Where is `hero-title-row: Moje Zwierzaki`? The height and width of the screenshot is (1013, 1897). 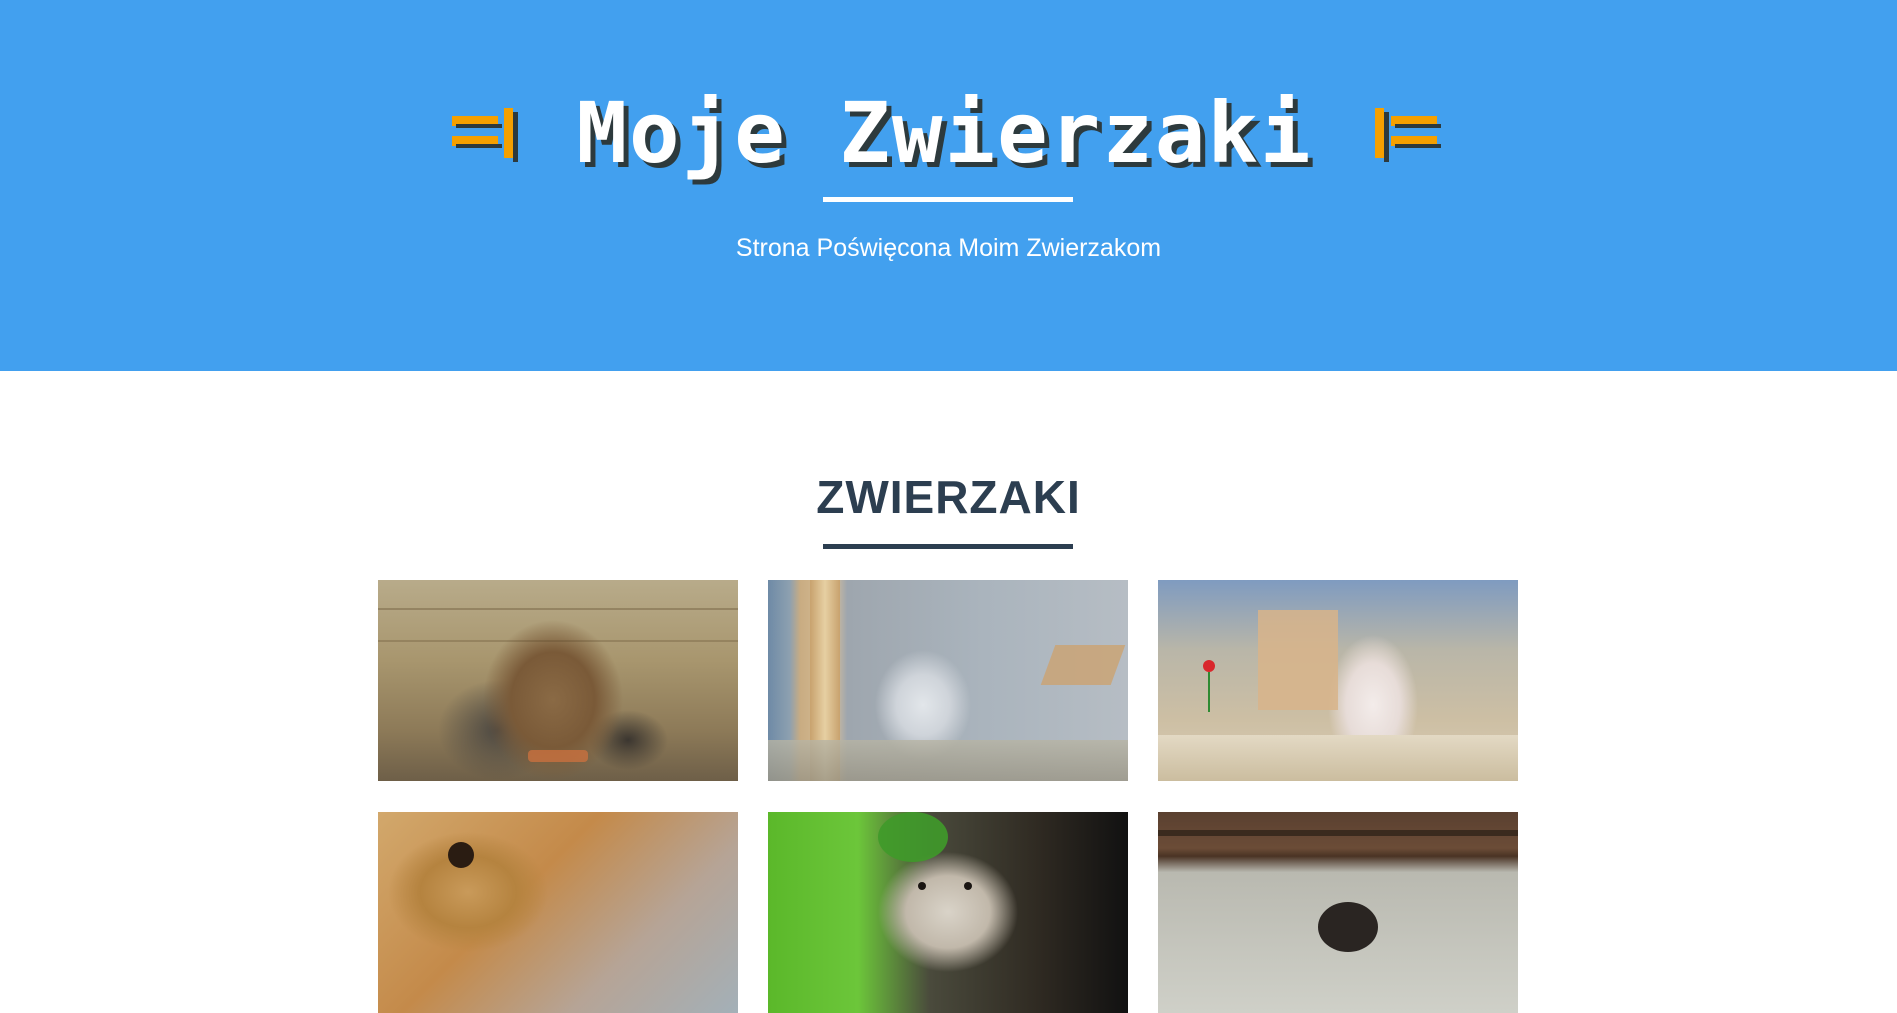 hero-title-row: Moje Zwierzaki is located at coordinates (948, 133).